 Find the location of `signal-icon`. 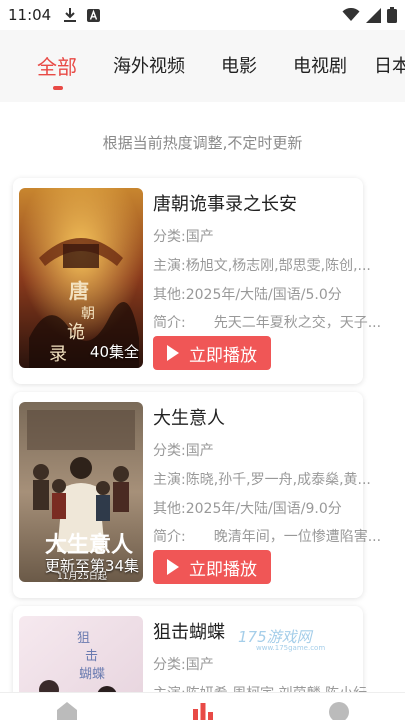

signal-icon is located at coordinates (373, 15).